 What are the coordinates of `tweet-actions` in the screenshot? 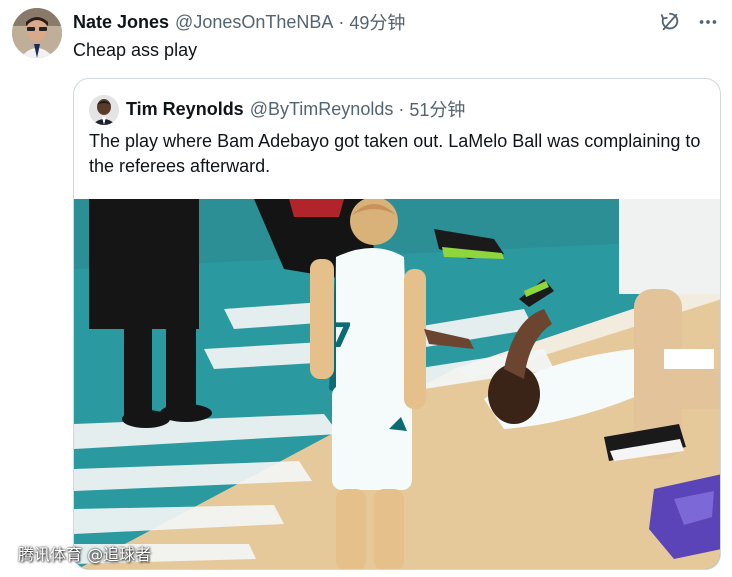 It's located at (689, 22).